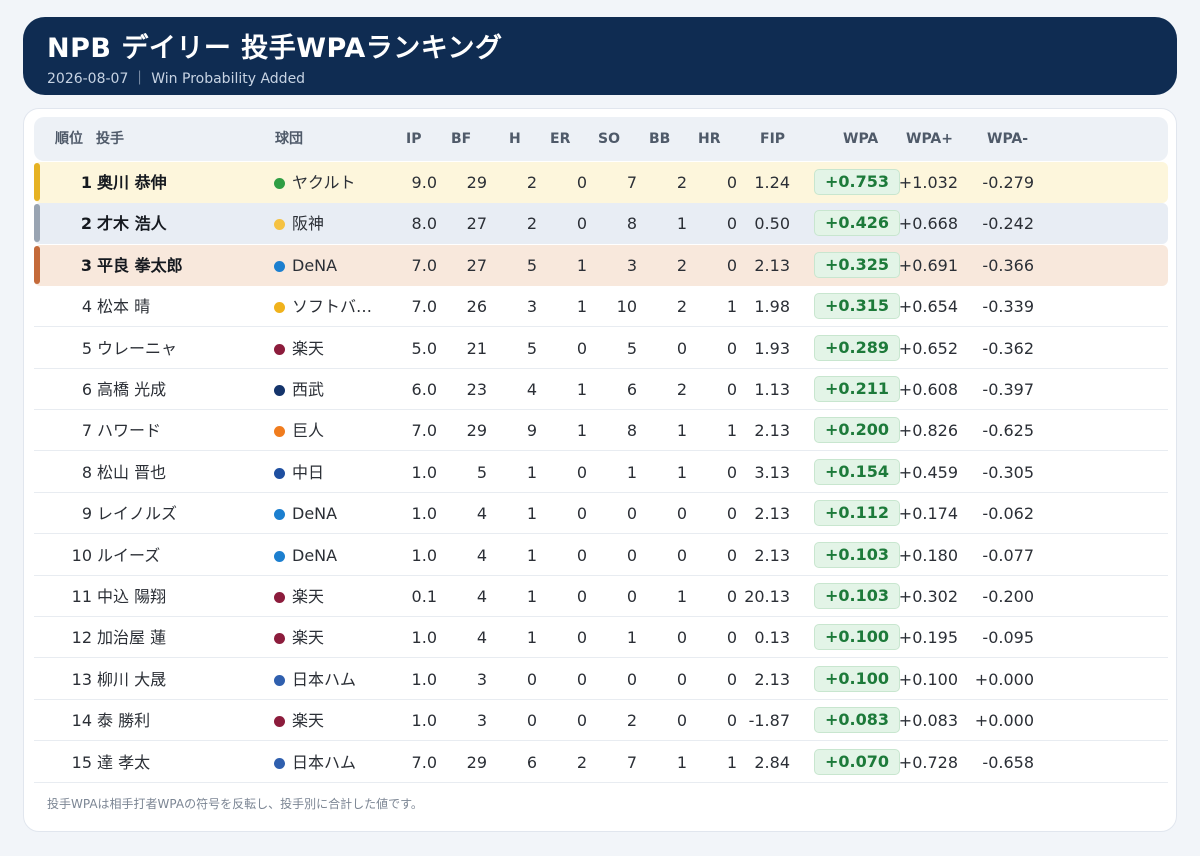  I want to click on col-team: 球団, so click(289, 139).